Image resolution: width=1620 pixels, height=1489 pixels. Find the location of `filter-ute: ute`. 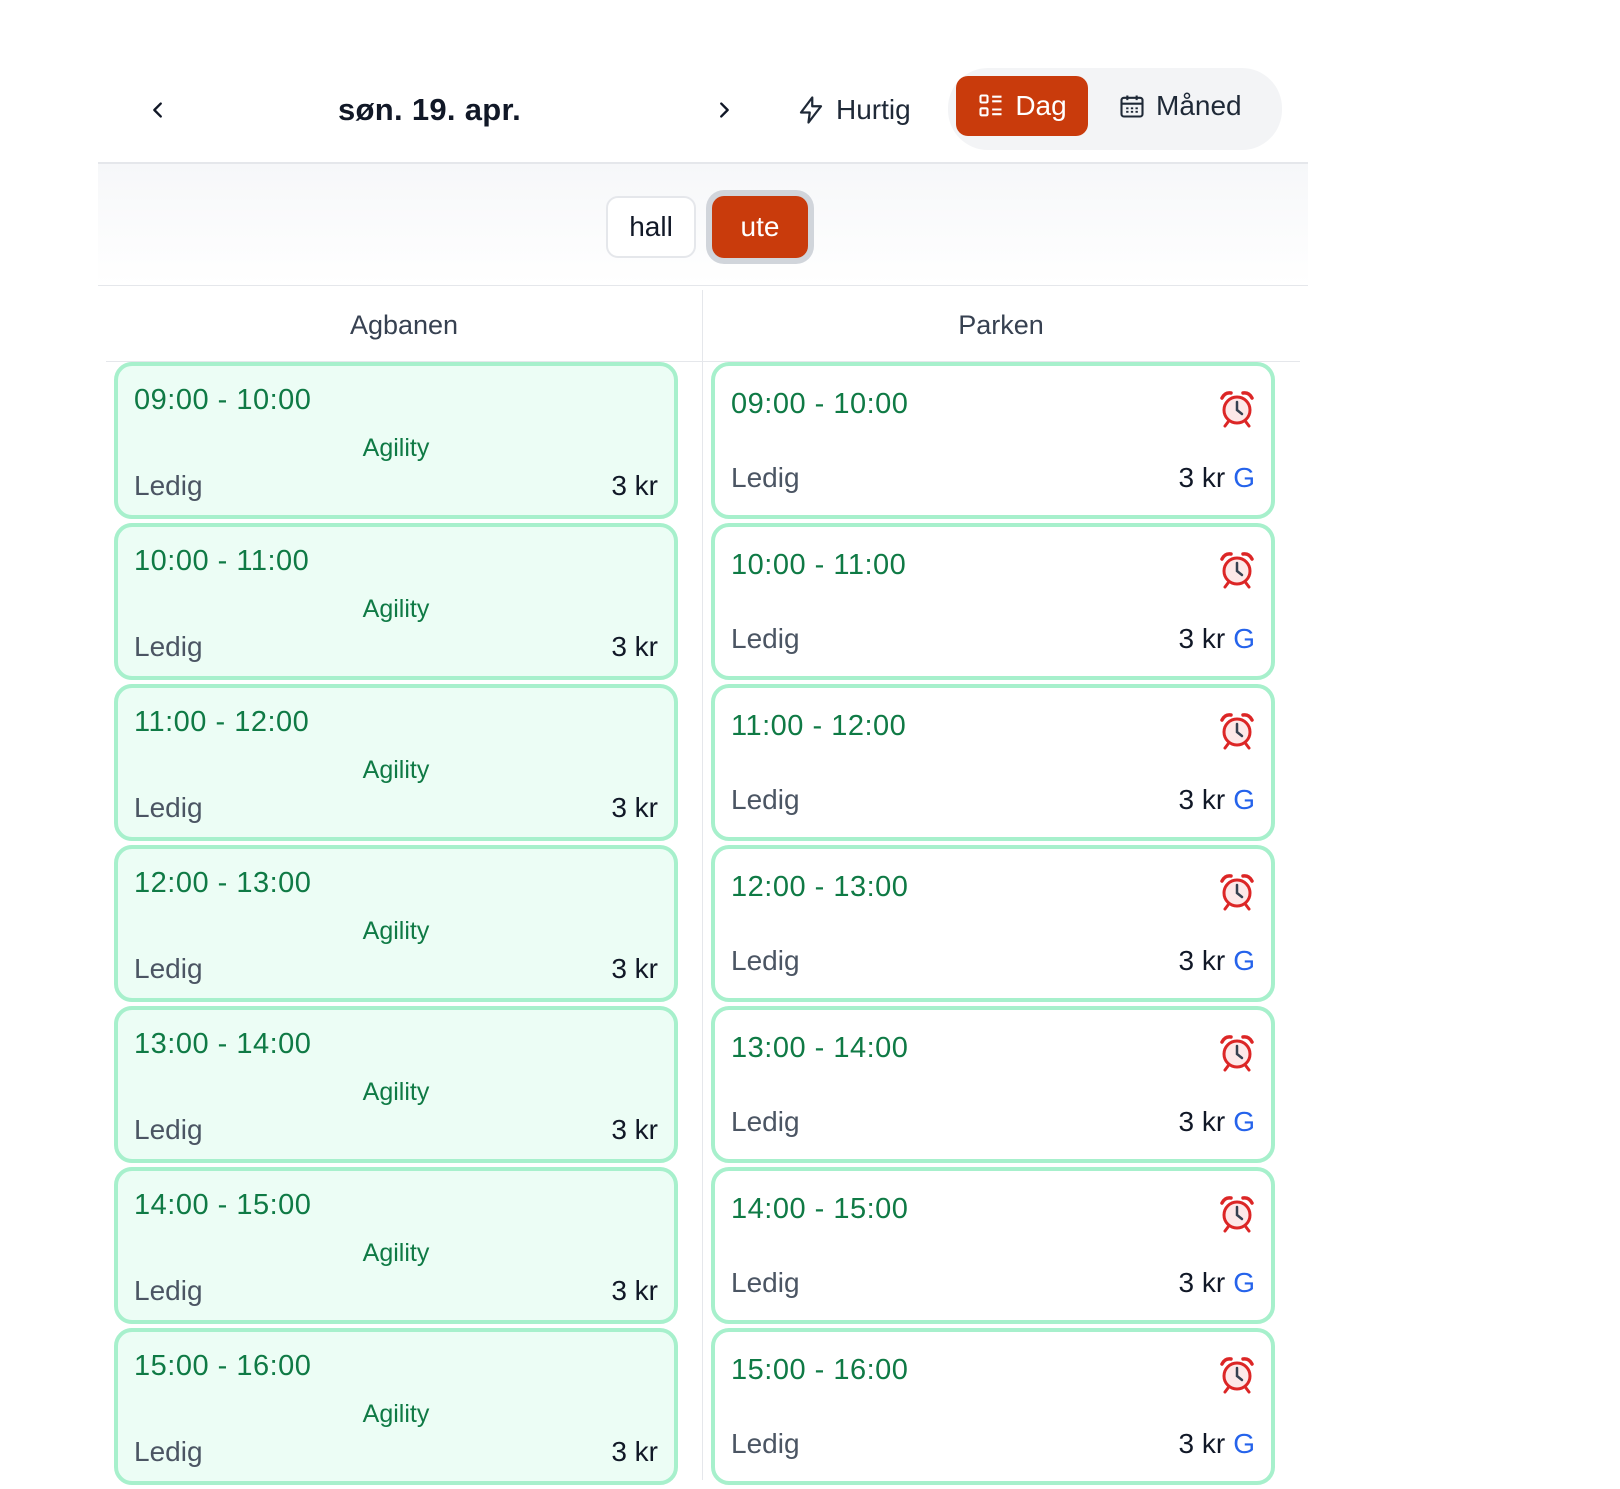

filter-ute: ute is located at coordinates (760, 227).